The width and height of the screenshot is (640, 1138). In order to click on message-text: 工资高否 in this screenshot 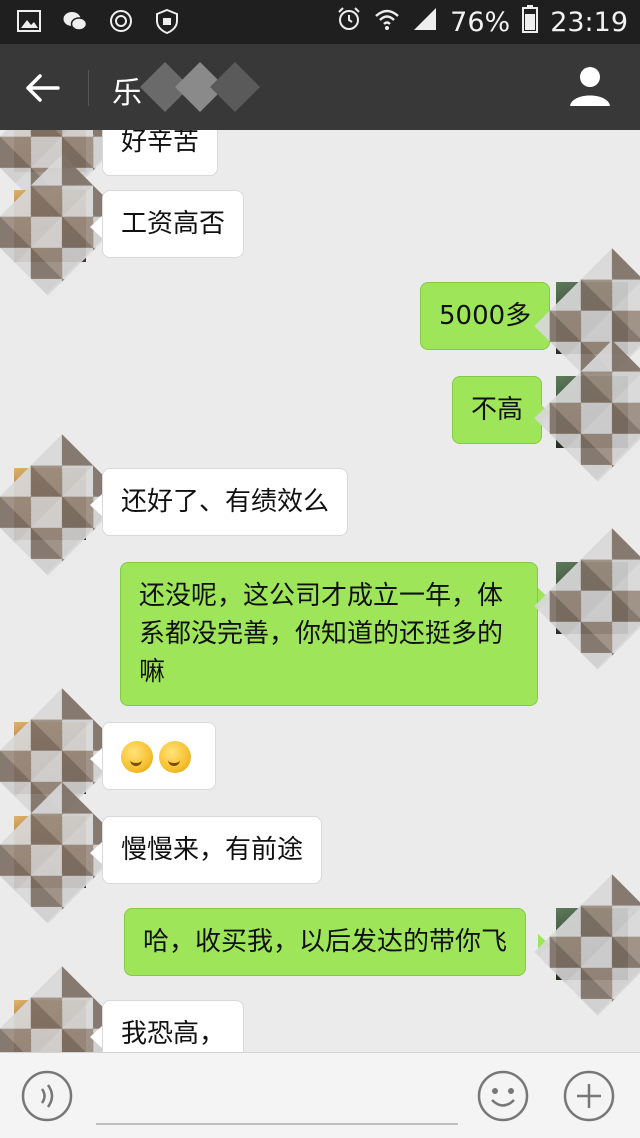, I will do `click(173, 224)`.